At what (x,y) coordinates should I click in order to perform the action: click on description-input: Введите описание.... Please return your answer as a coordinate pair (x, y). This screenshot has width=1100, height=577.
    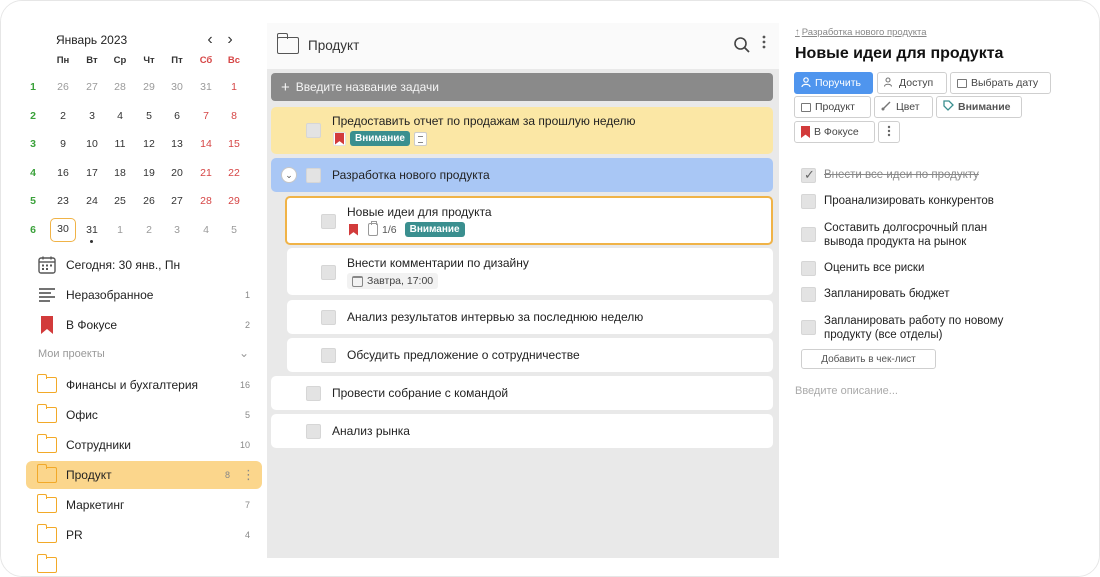
    Looking at the image, I should click on (846, 391).